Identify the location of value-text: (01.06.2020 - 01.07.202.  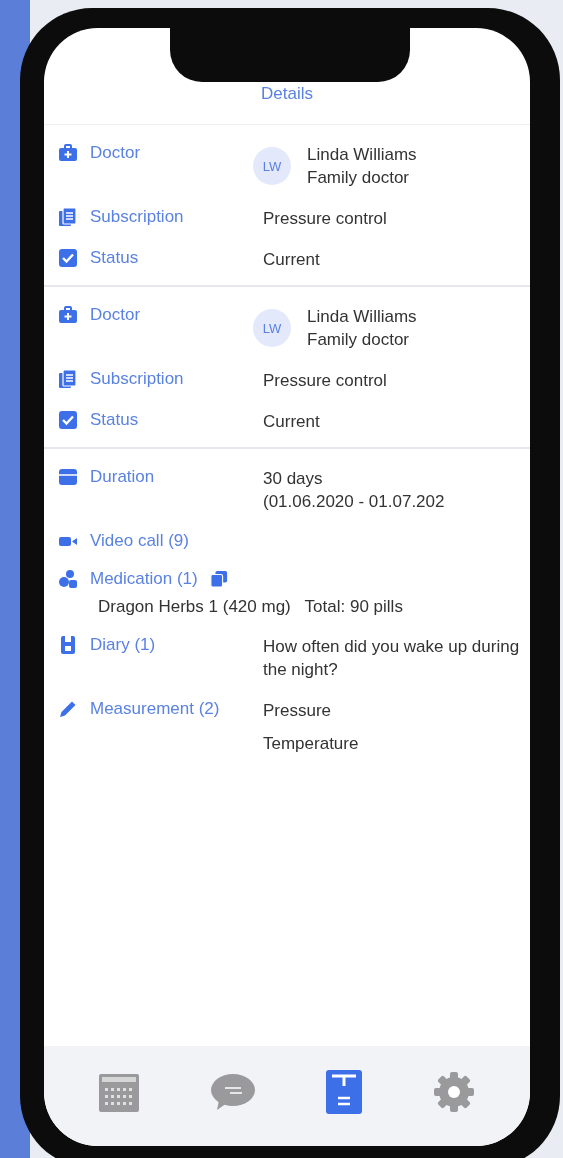
(354, 502).